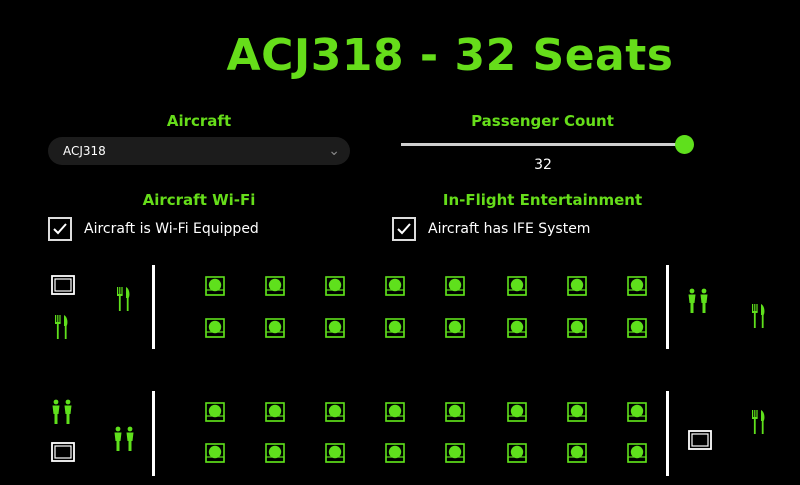  Describe the element at coordinates (171, 229) in the screenshot. I see `wifi-checkbox-label: Aircraft is Wi-Fi Equipped` at that location.